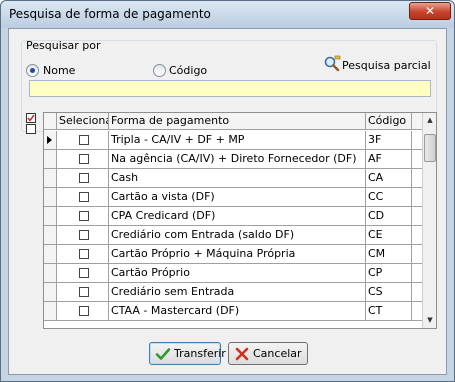  I want to click on forma-cell: CTAA - Mastercard (DF), so click(237, 311).